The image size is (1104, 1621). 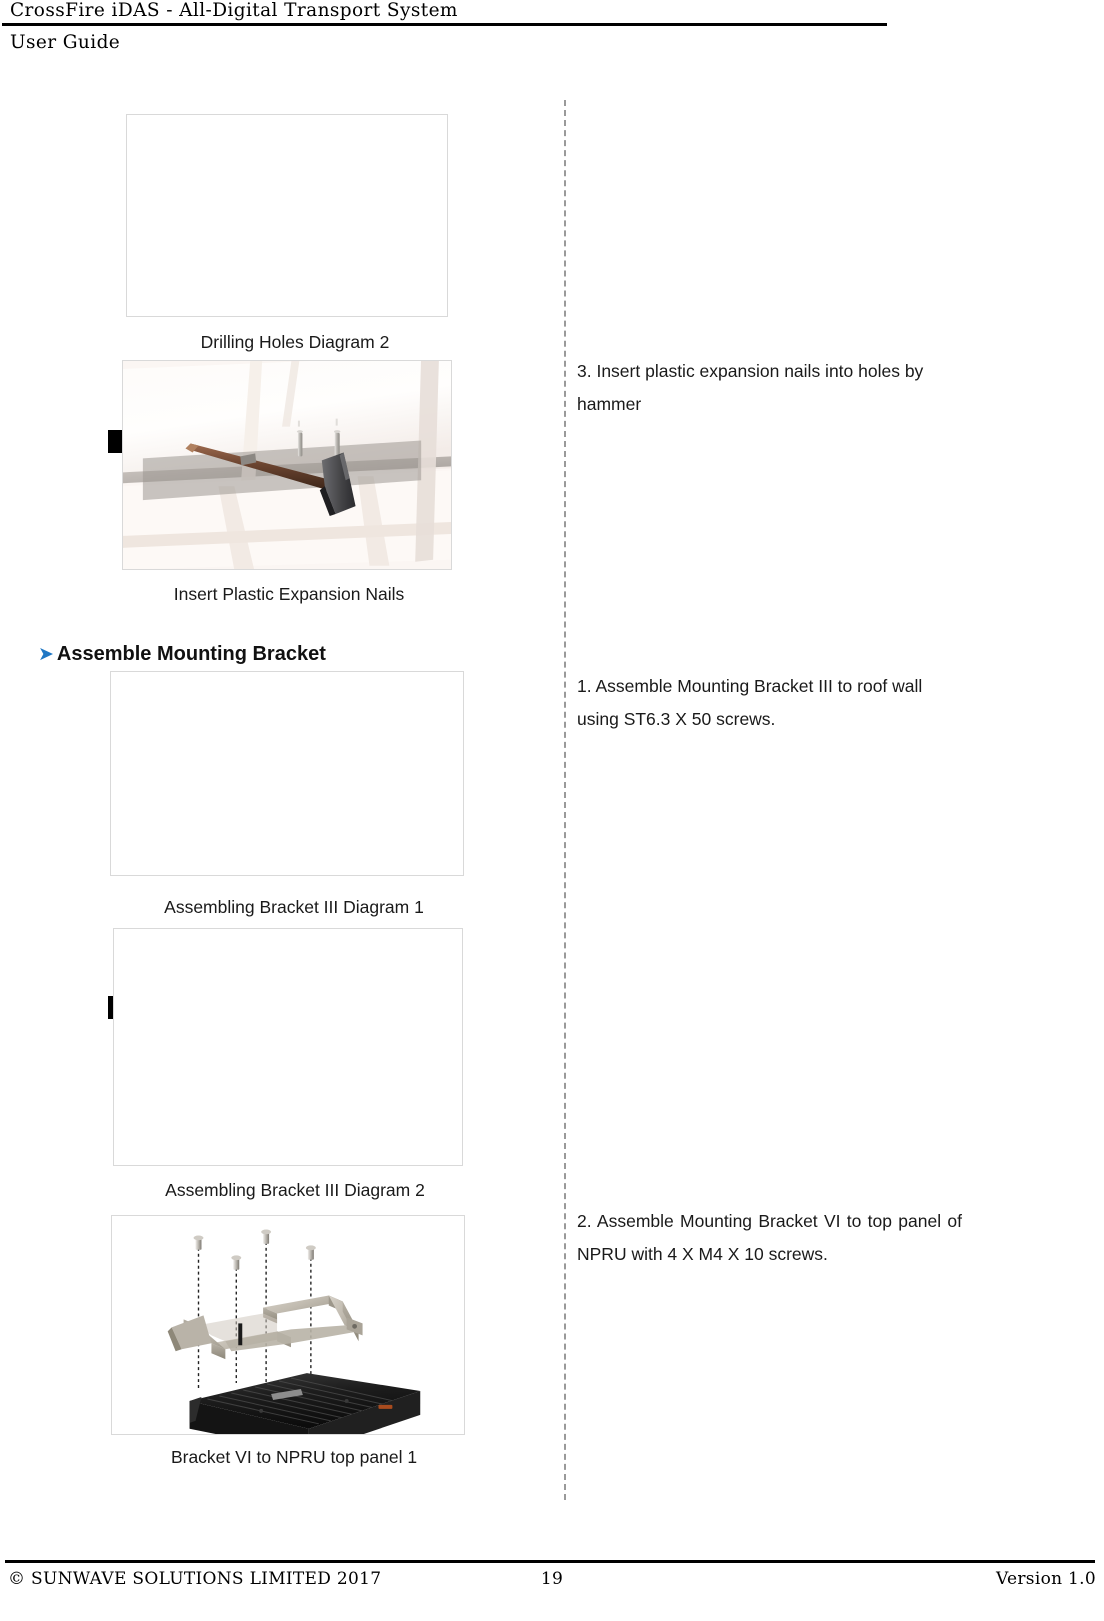 I want to click on figure-caption-assembling-bracket-iii-diagram-2: Assembling Bracket III Diagram 2, so click(x=295, y=1190).